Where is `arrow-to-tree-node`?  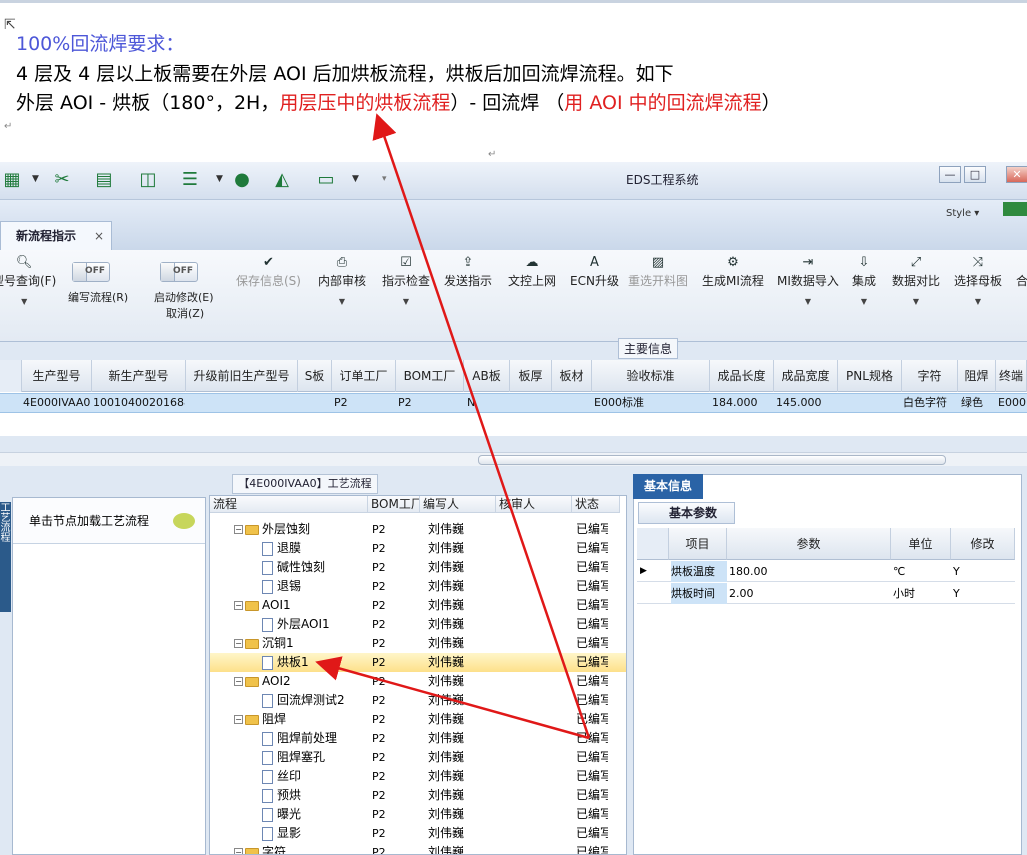 arrow-to-tree-node is located at coordinates (452, 698).